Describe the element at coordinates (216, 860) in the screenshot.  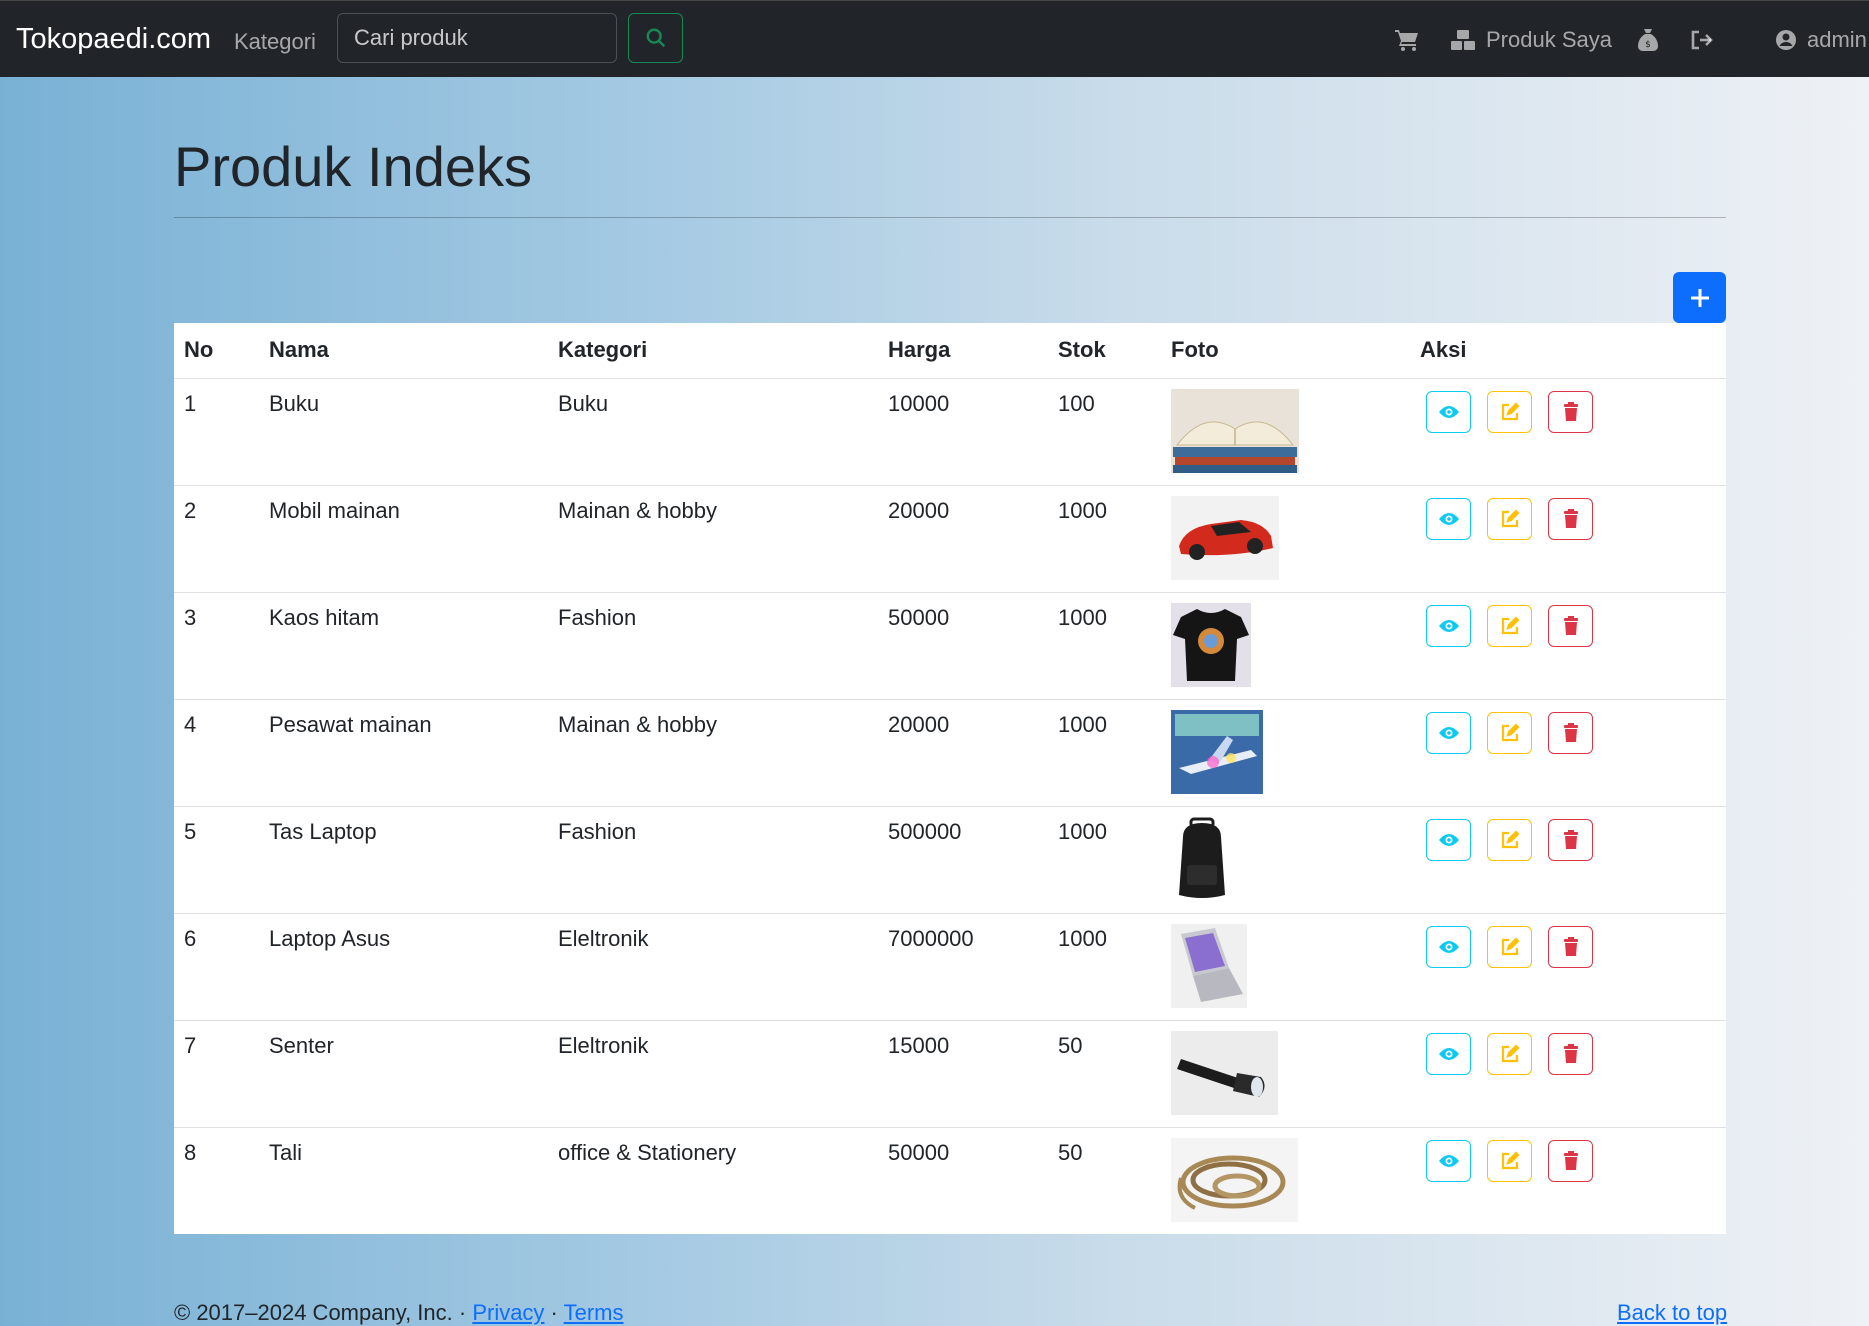
I see `cell-no: 5` at that location.